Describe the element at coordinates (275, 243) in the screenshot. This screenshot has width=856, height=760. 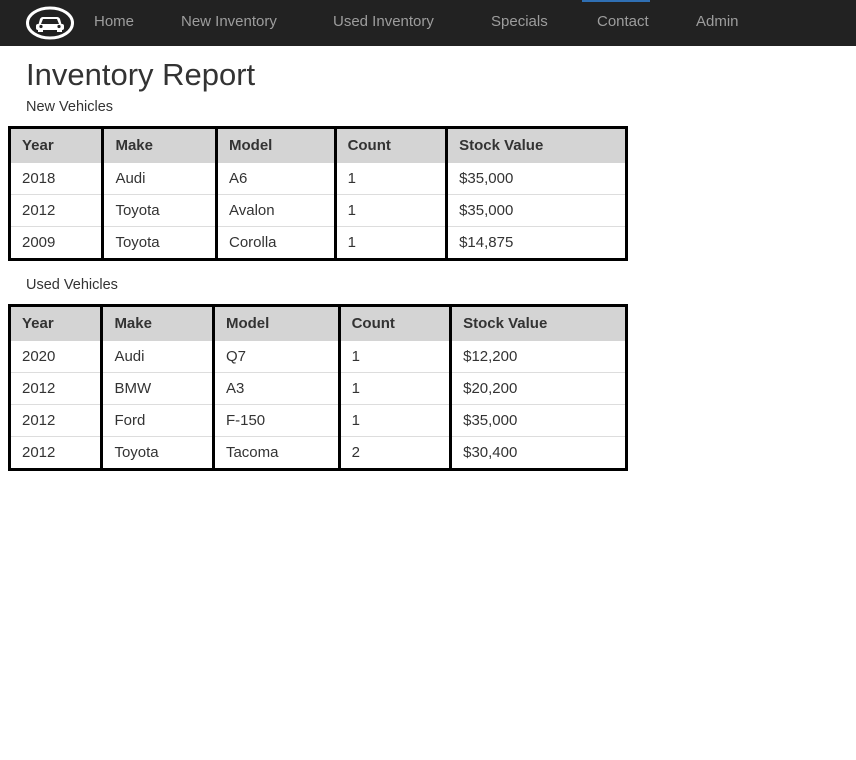
I see `cell-model: Corolla` at that location.